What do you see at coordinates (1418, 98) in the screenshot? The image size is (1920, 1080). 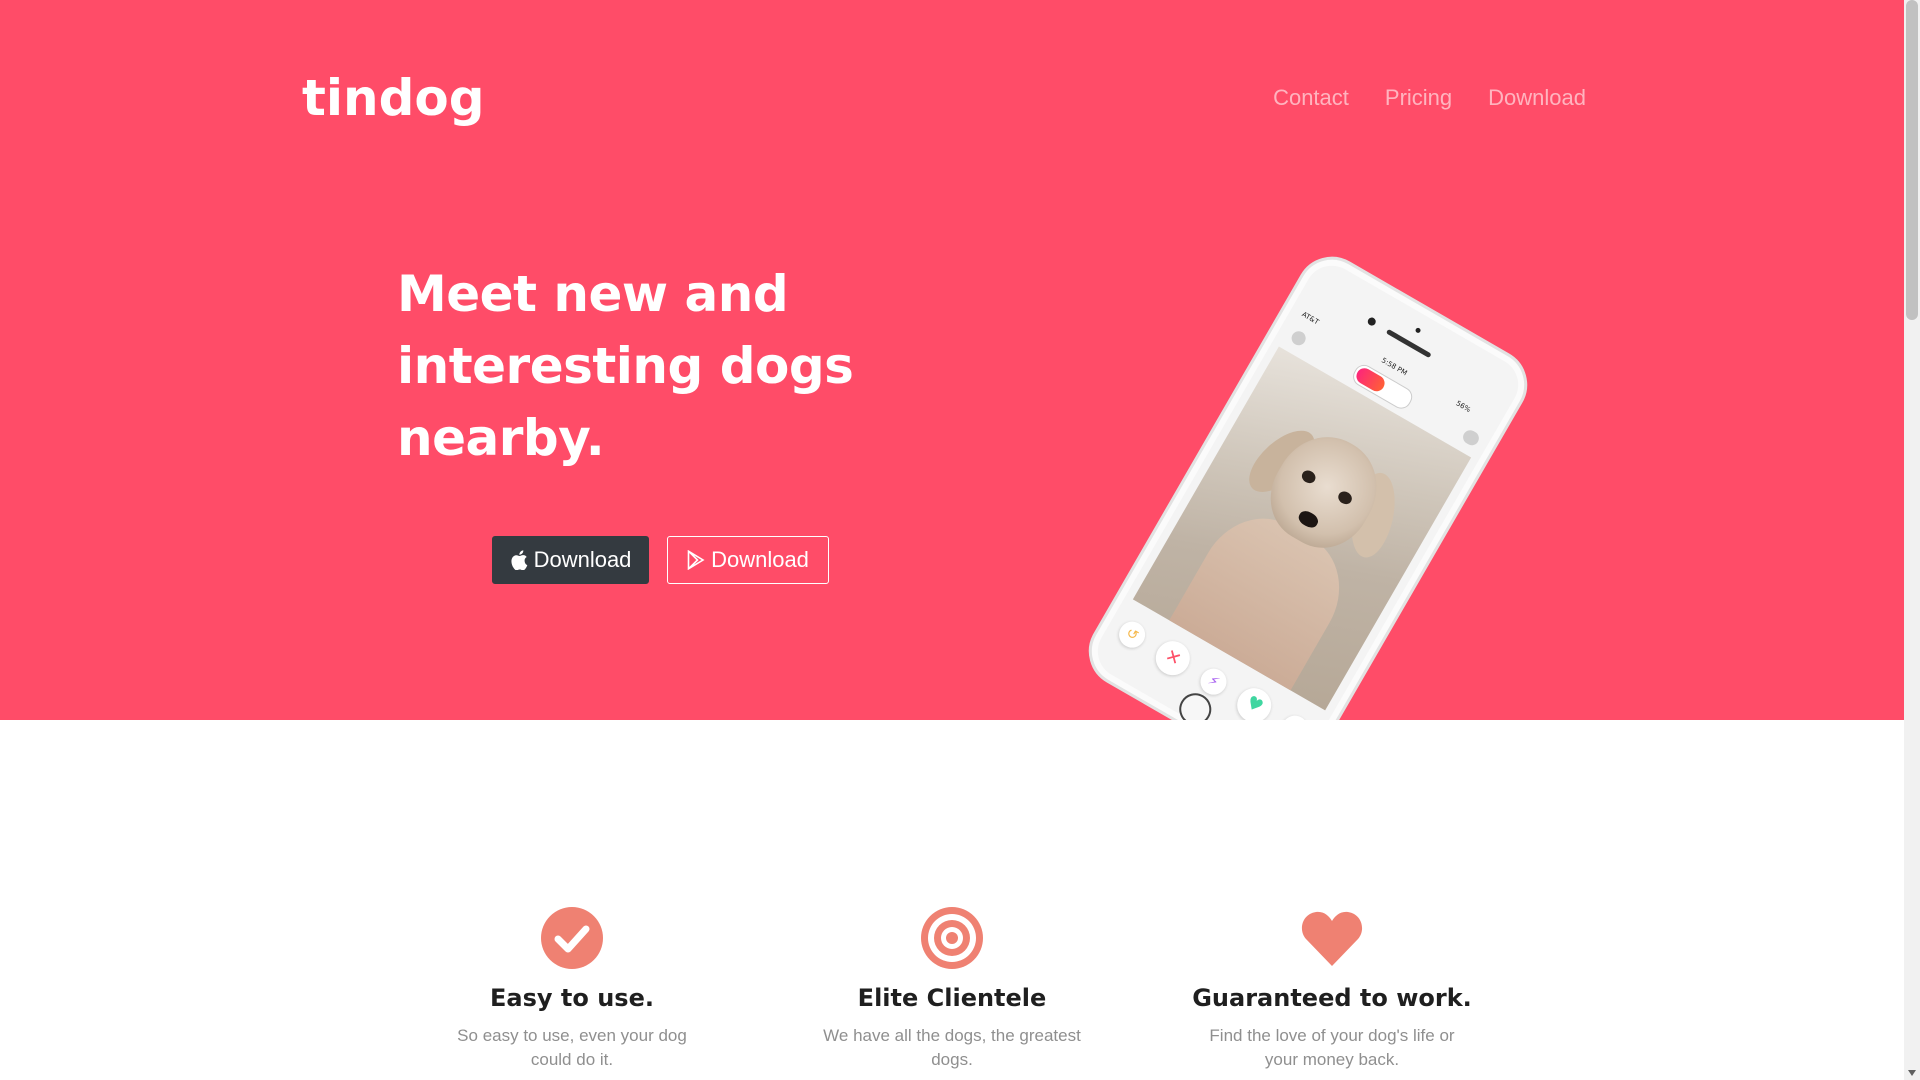 I see `nav-pricing-link: Pricing` at bounding box center [1418, 98].